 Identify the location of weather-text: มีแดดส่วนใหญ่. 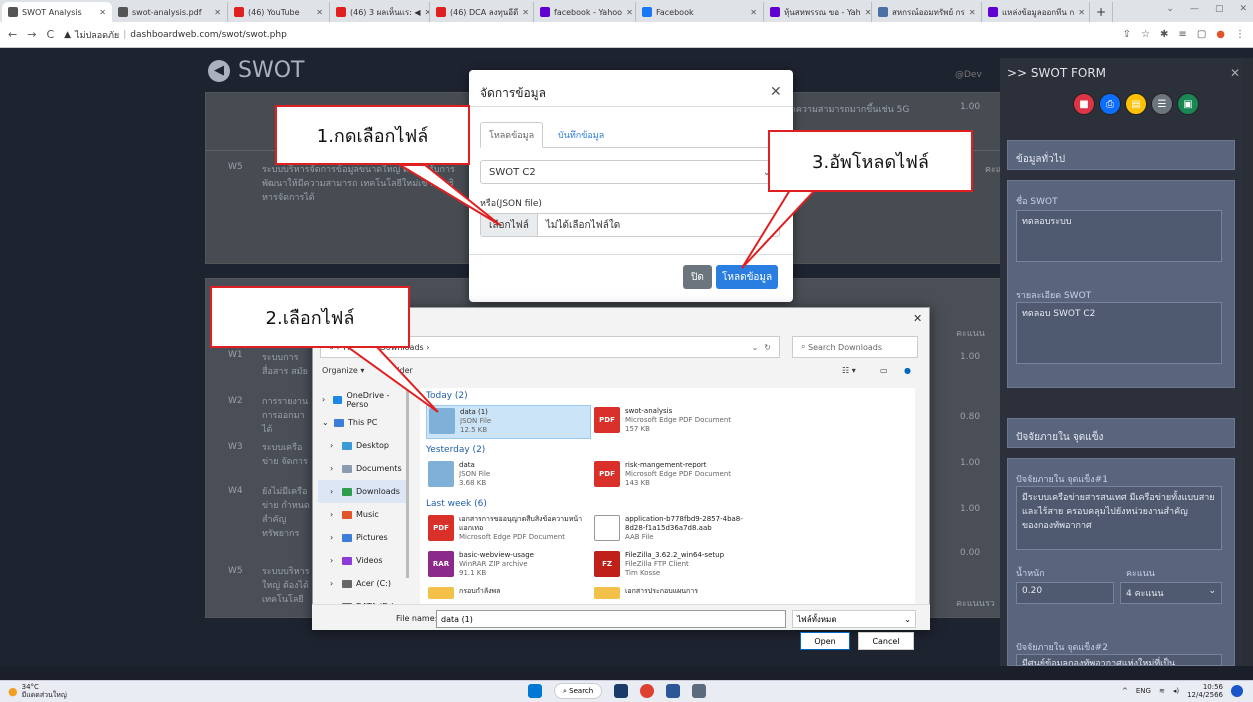
(44, 695).